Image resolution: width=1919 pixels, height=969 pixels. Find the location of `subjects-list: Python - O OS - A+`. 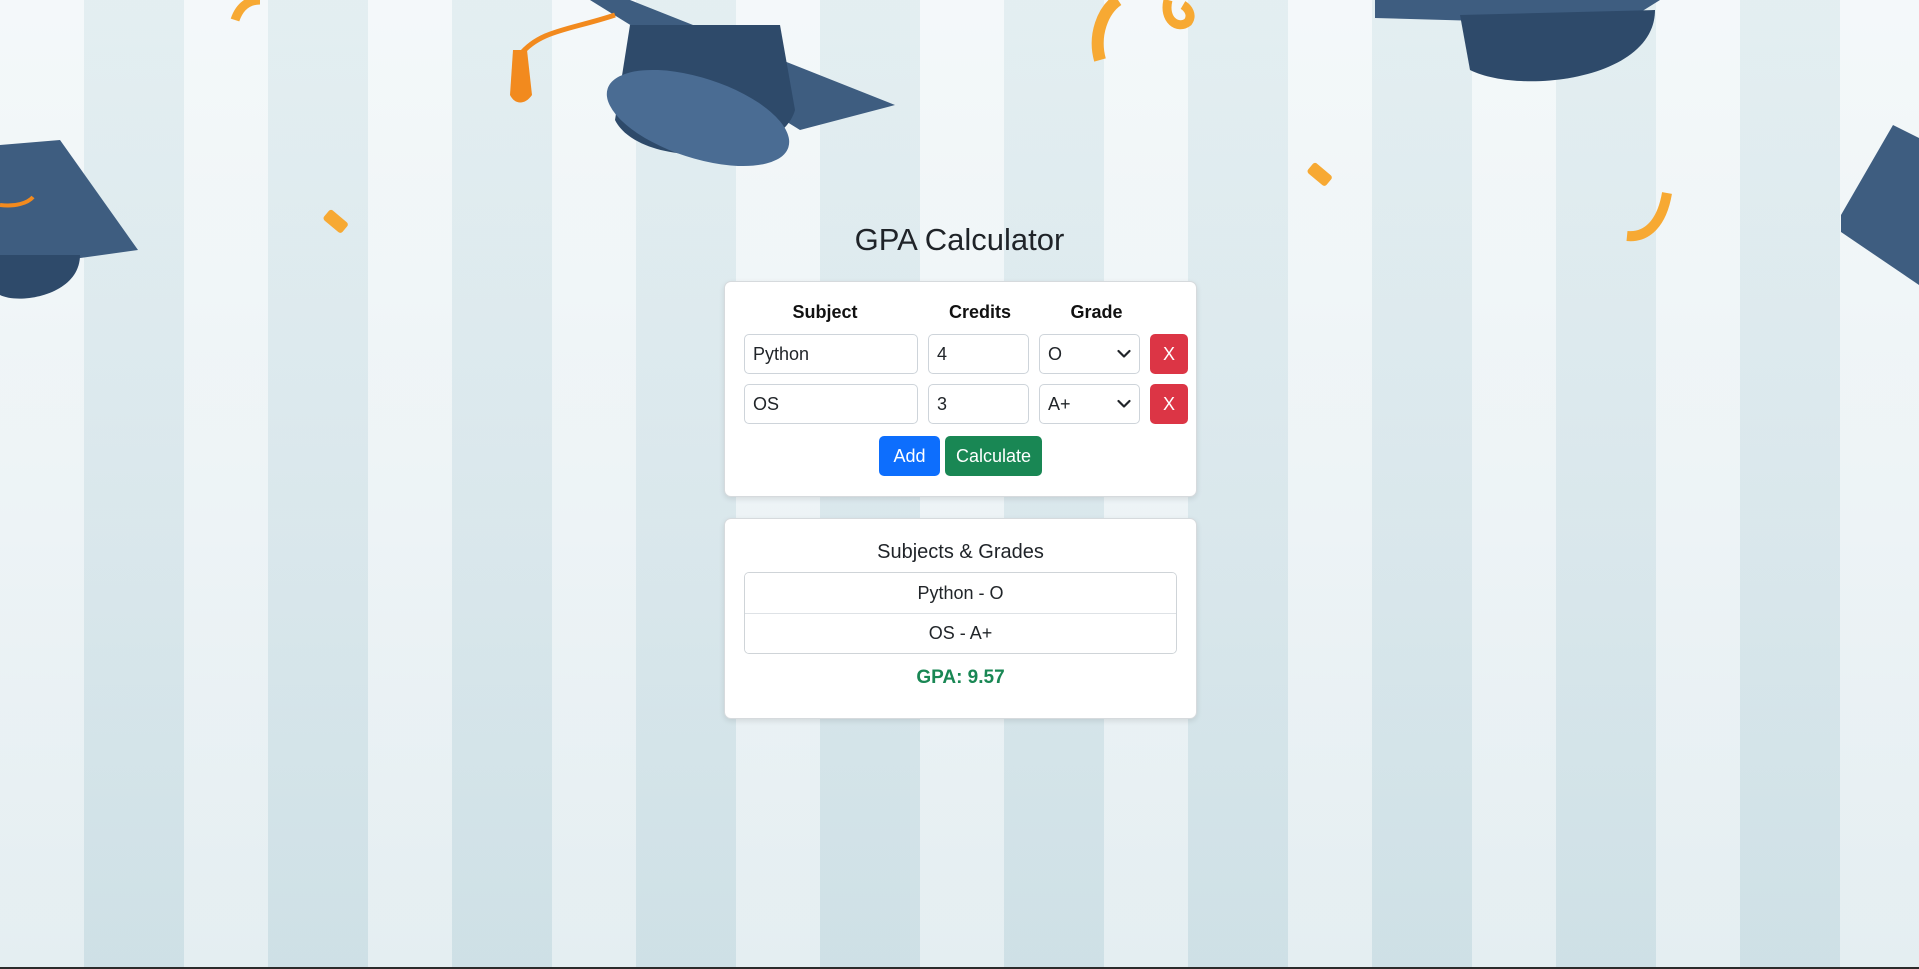

subjects-list: Python - O OS - A+ is located at coordinates (960, 613).